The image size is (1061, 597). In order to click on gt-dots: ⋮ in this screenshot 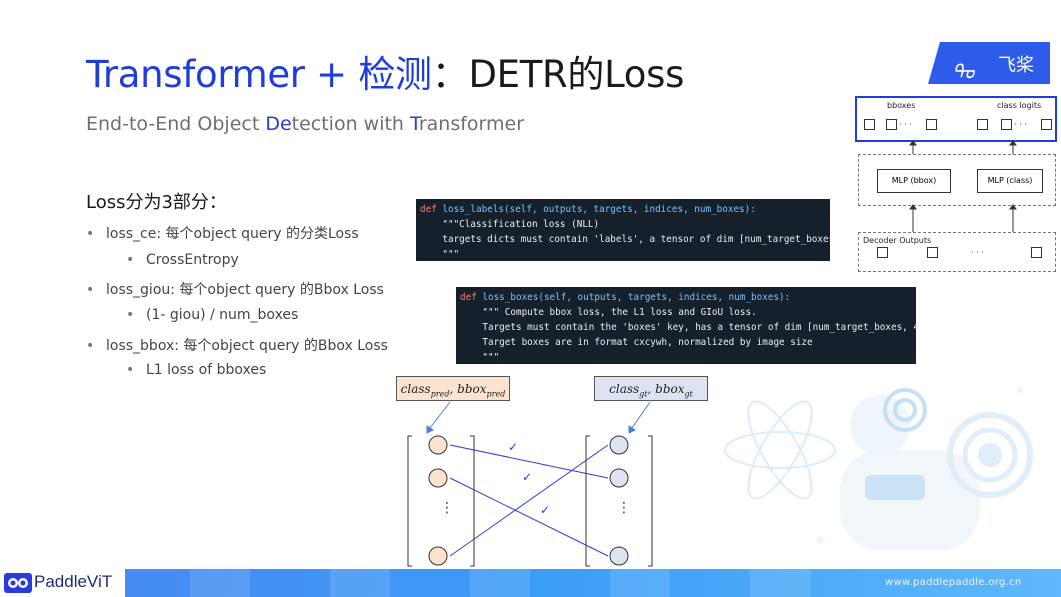, I will do `click(624, 508)`.